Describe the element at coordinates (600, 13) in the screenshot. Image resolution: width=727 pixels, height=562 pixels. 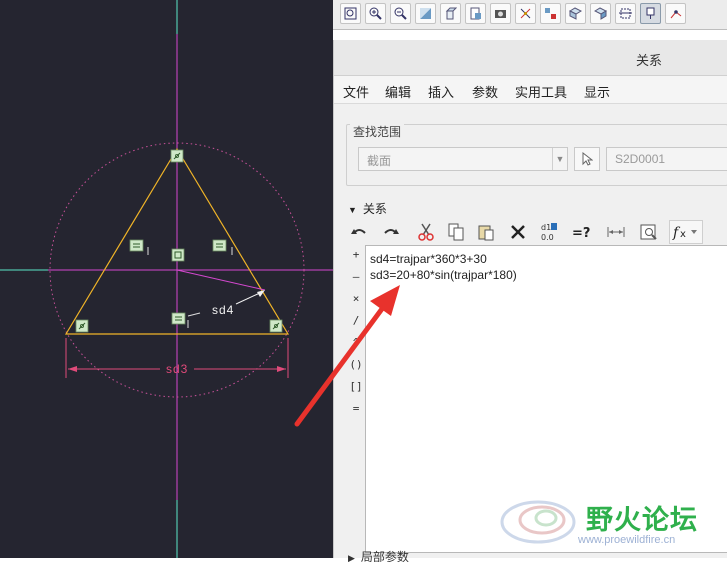
I see `annotation-display-icon` at that location.